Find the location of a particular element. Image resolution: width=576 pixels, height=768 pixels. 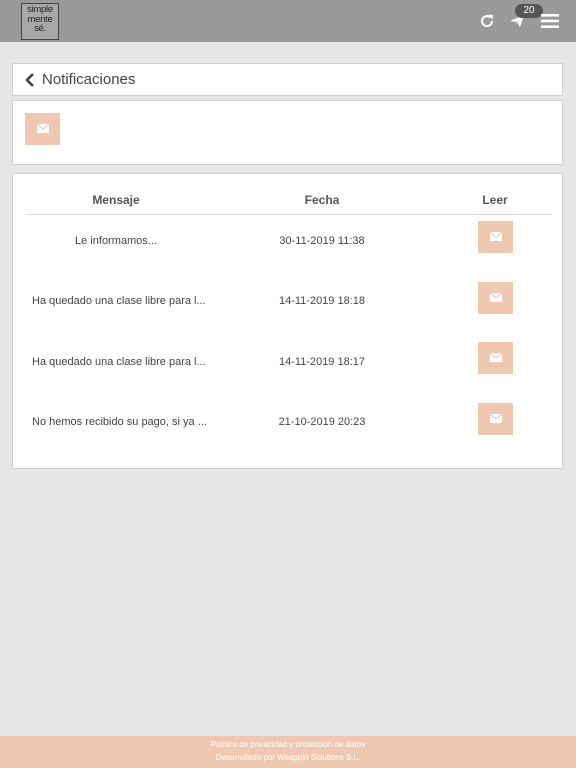

chevron-left-icon is located at coordinates (30, 80).